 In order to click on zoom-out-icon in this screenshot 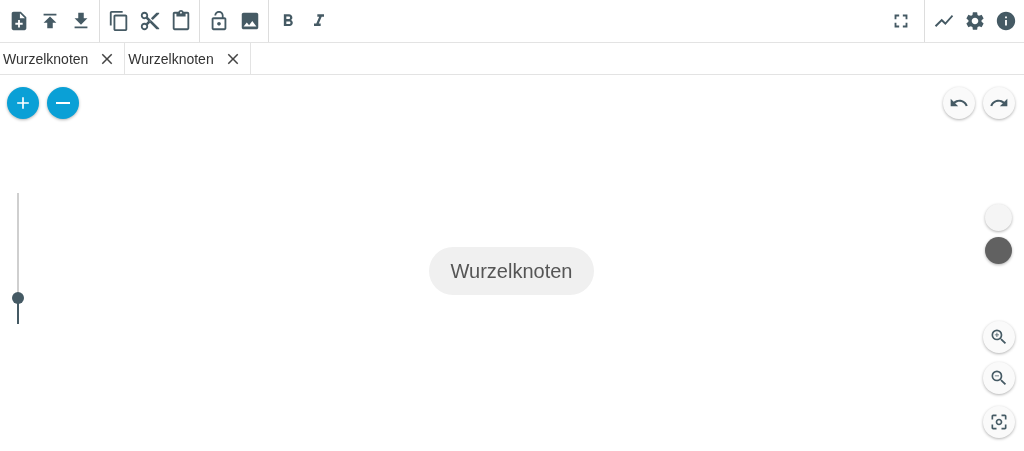, I will do `click(999, 378)`.